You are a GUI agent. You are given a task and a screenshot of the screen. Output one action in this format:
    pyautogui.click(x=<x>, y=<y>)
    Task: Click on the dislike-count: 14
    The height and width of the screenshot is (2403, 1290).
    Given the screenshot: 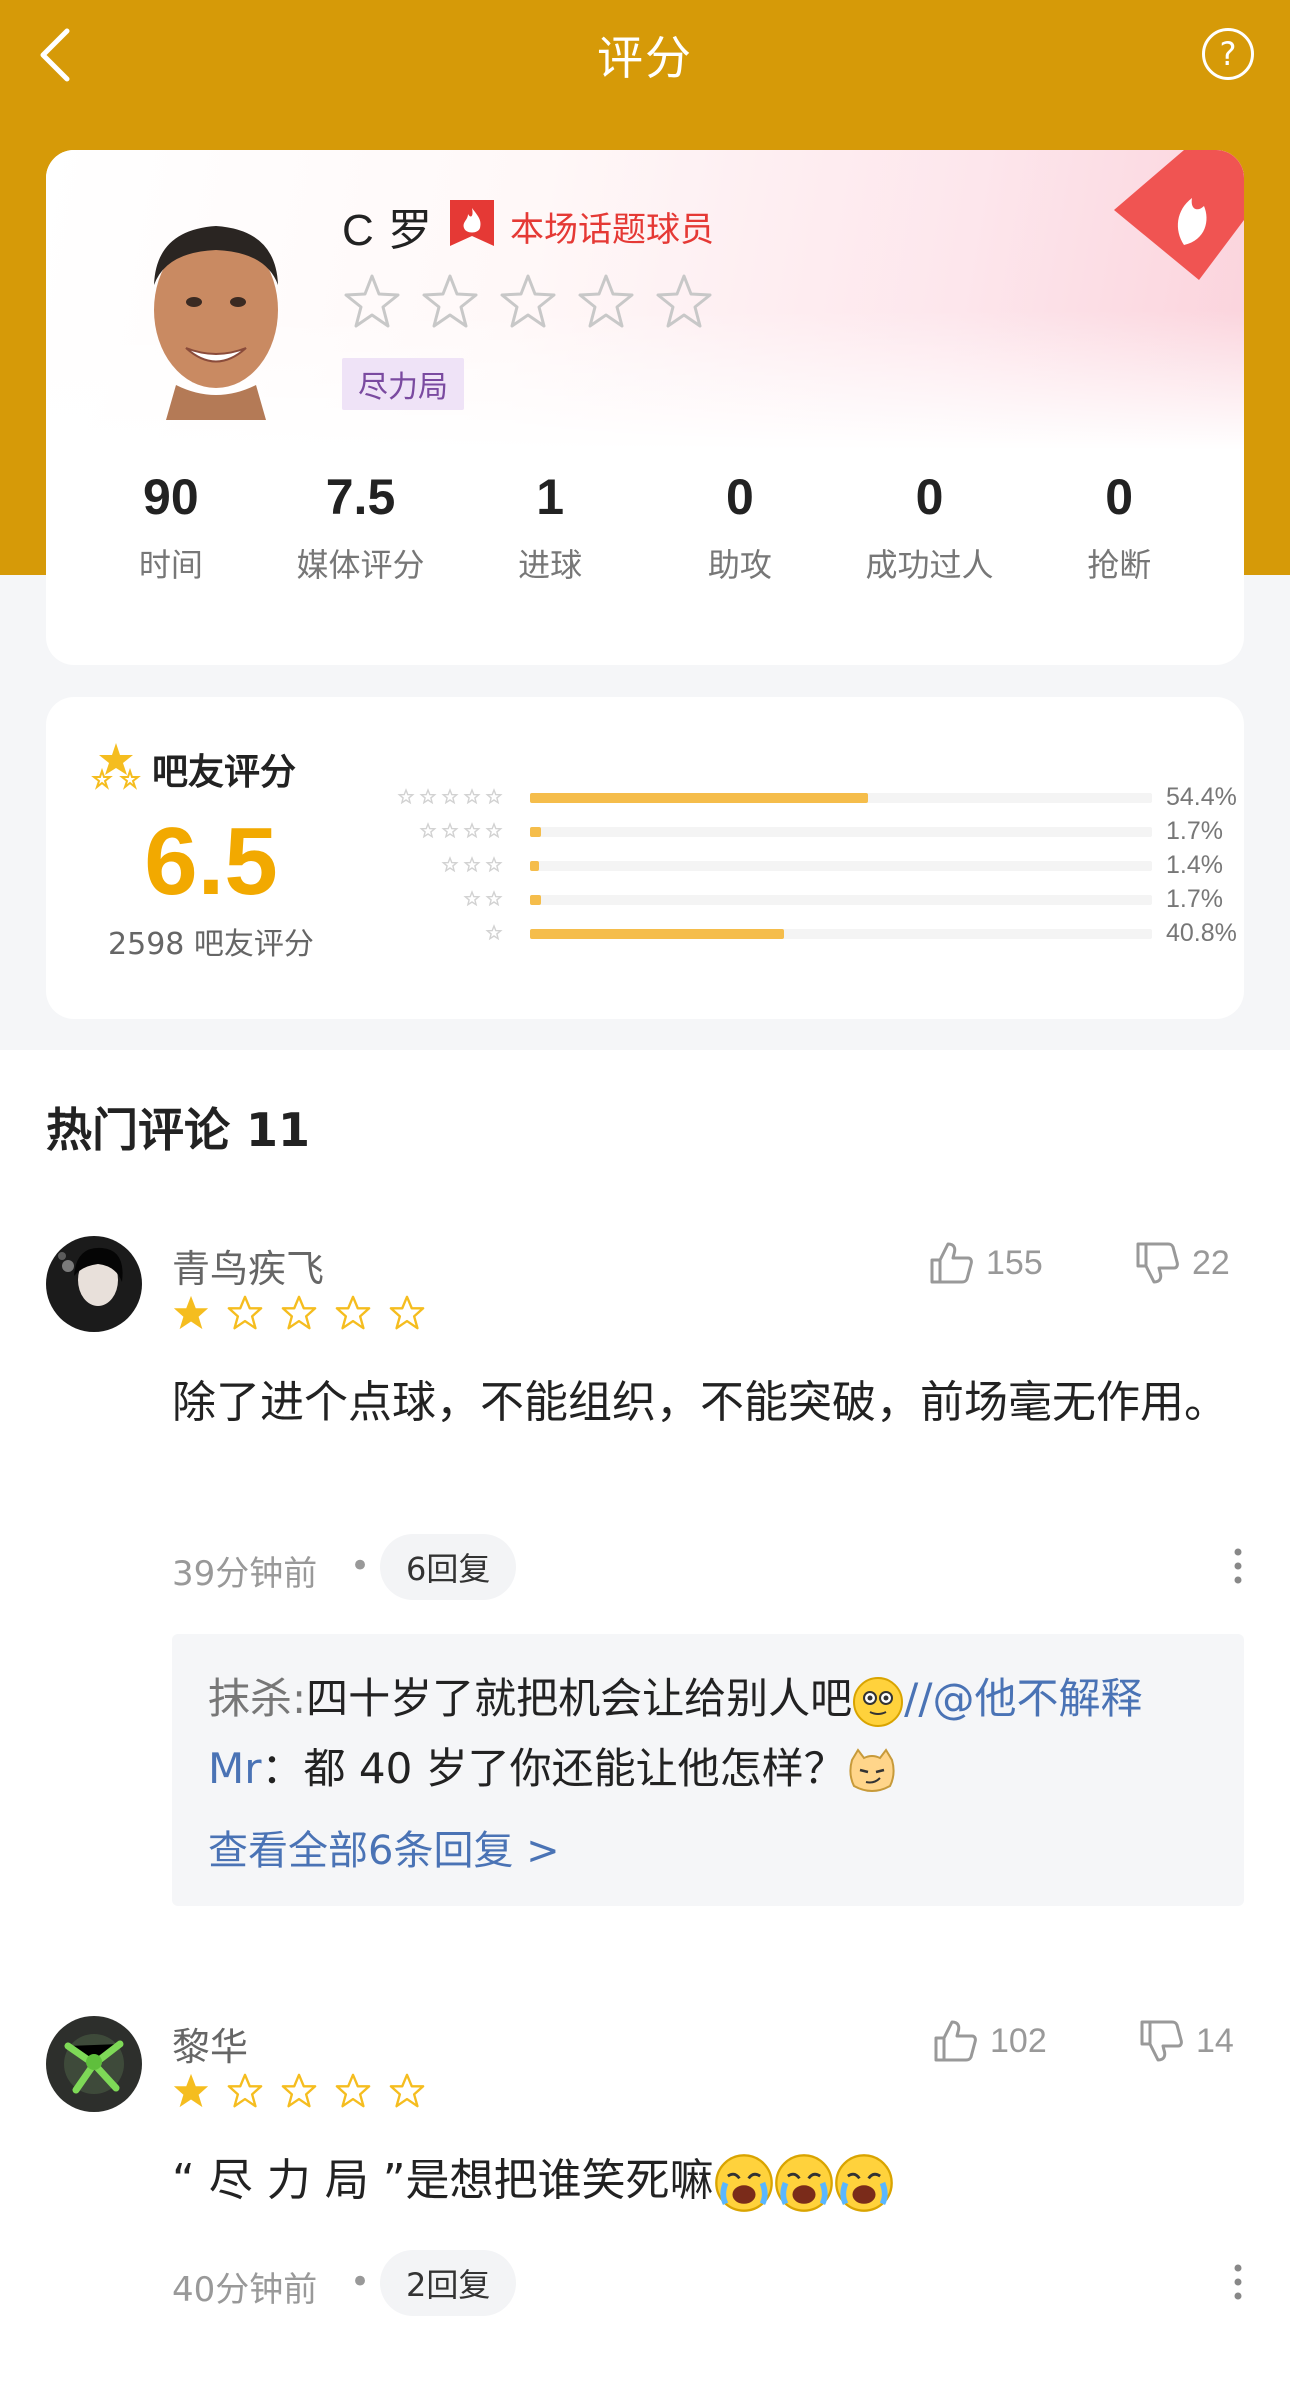 What is the action you would take?
    pyautogui.click(x=1215, y=2040)
    